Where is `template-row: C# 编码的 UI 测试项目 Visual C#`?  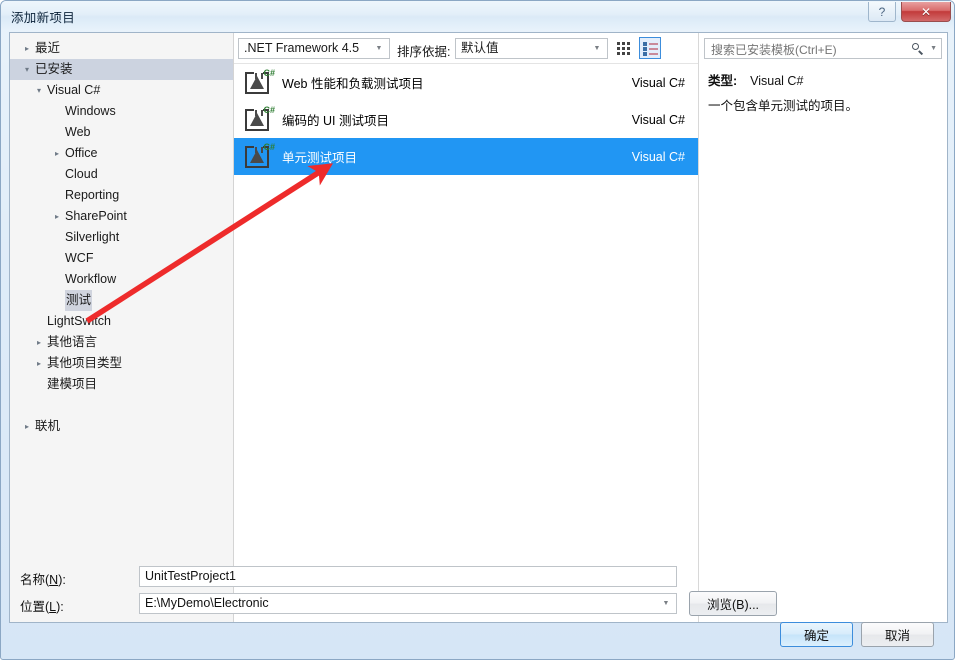 template-row: C# 编码的 UI 测试项目 Visual C# is located at coordinates (466, 119).